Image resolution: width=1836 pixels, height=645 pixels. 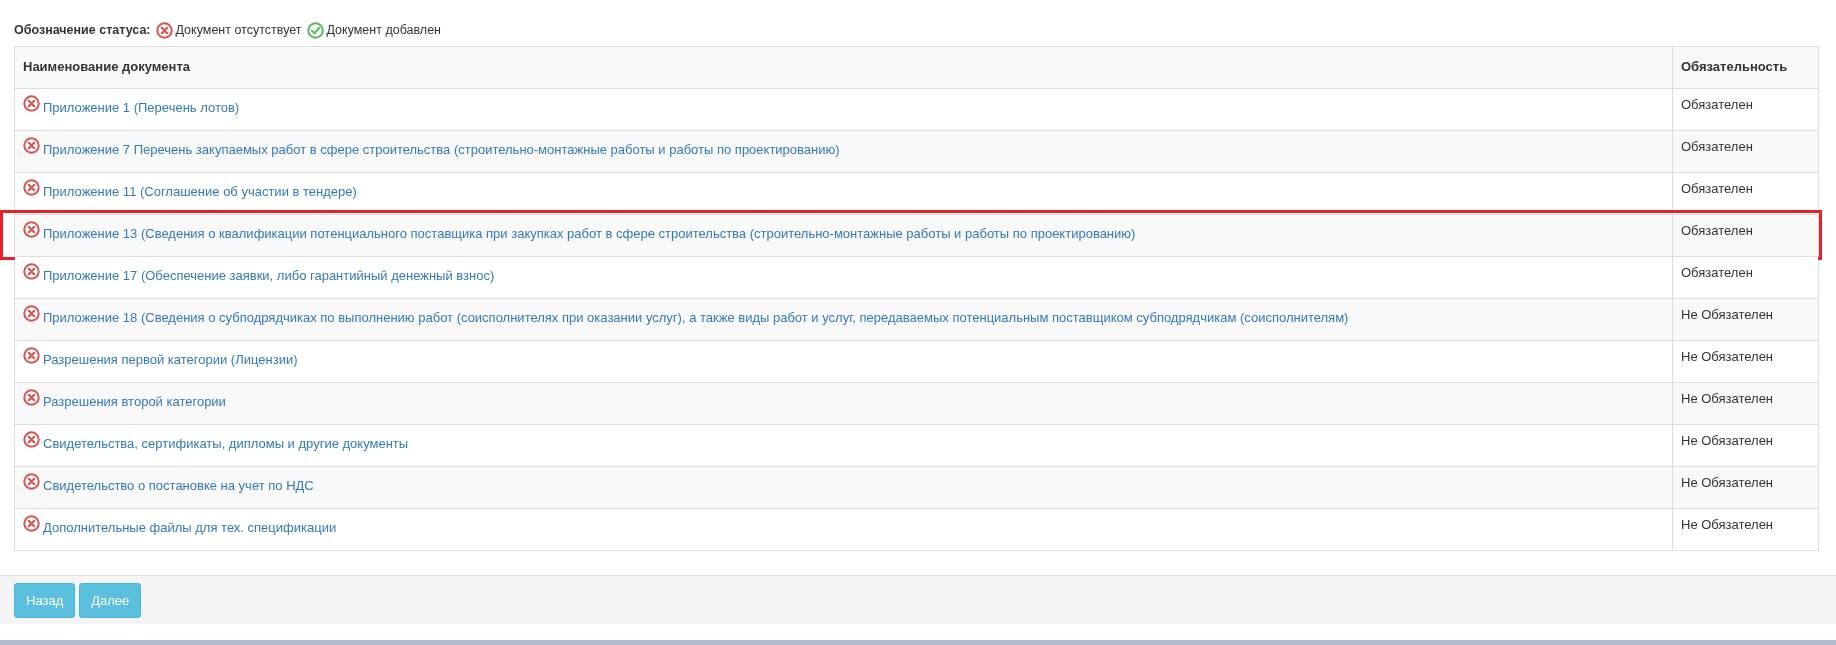 I want to click on document-link: Приложение 1 (Перечень лотов), so click(x=141, y=107).